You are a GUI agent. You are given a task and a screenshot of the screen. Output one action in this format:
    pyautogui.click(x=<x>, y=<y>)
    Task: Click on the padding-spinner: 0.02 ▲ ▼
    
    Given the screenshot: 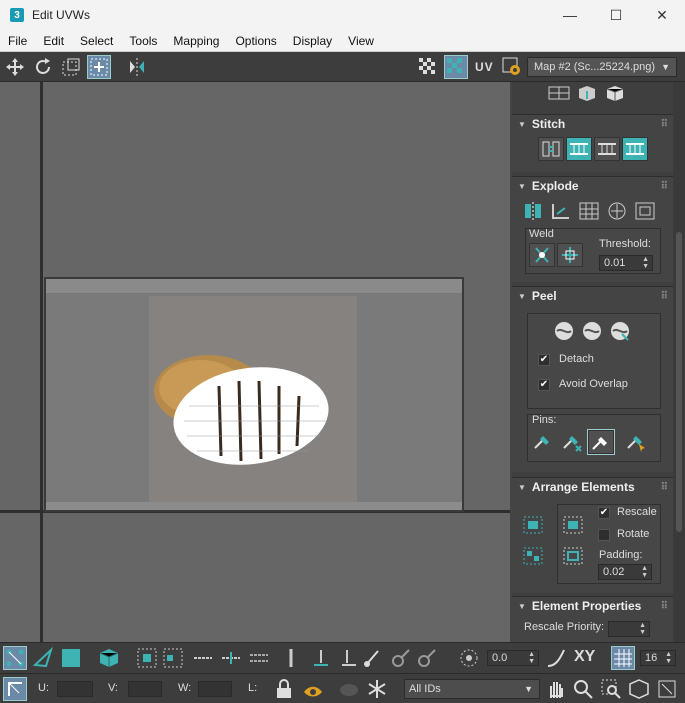 What is the action you would take?
    pyautogui.click(x=625, y=572)
    